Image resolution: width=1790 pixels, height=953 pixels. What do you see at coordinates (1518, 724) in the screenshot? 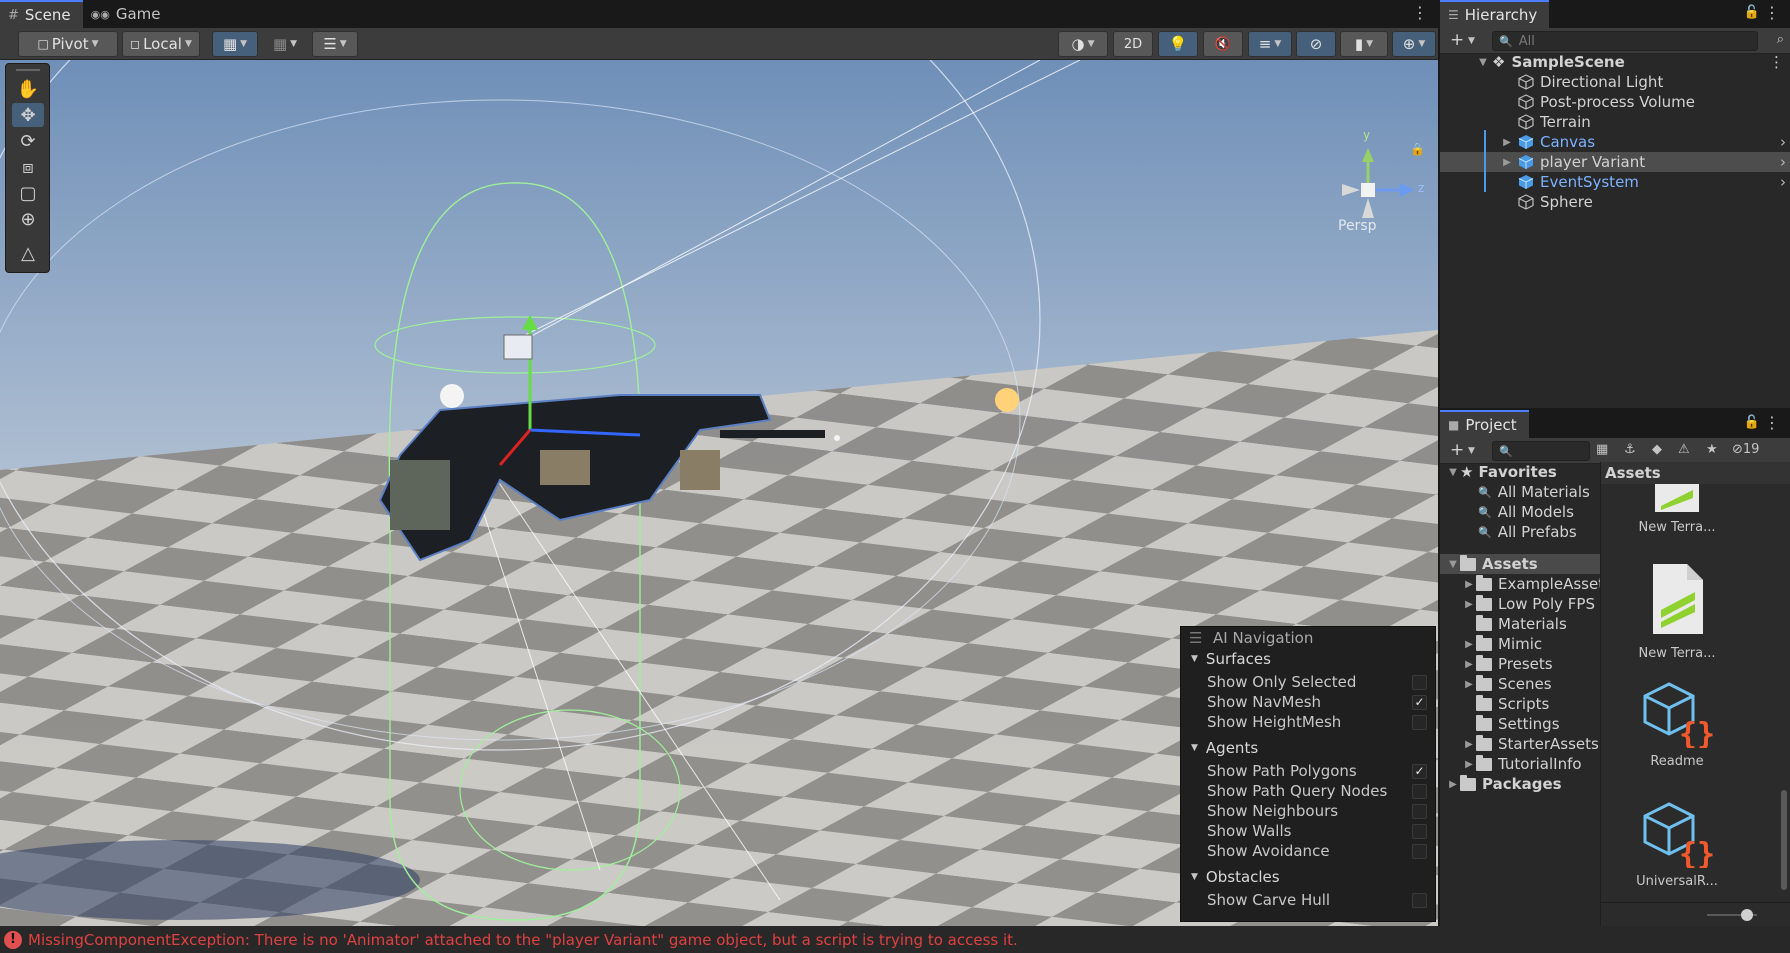
I see `folder-item: Settings` at bounding box center [1518, 724].